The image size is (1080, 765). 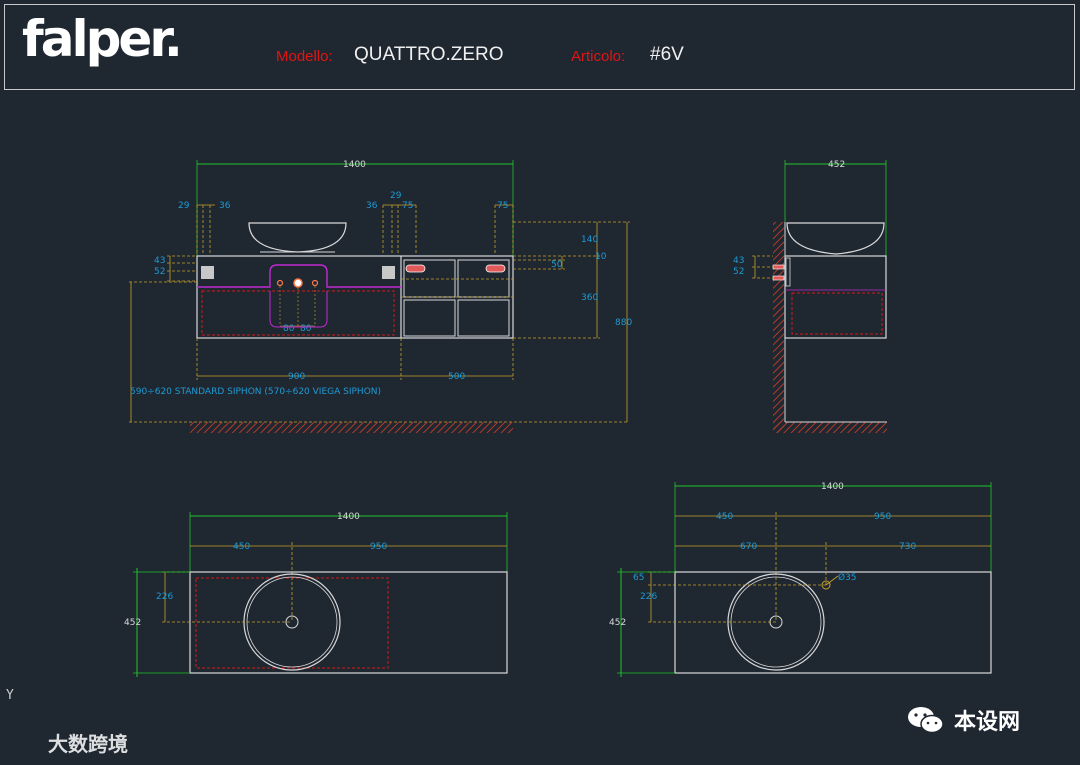 What do you see at coordinates (296, 377) in the screenshot?
I see `front-dim-900: 900` at bounding box center [296, 377].